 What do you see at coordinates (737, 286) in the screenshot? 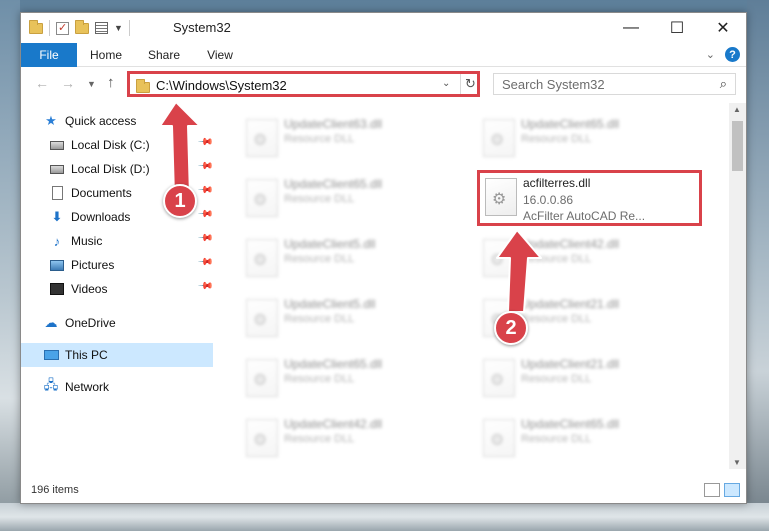
I see `vertical-scrollbar: ▲ ▼` at bounding box center [737, 286].